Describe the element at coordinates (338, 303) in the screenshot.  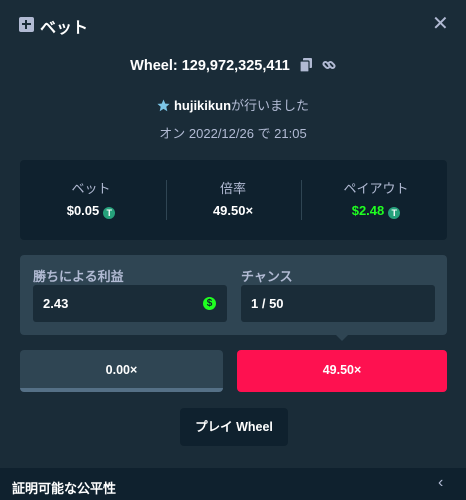
I see `chance-field: 1 / 50` at that location.